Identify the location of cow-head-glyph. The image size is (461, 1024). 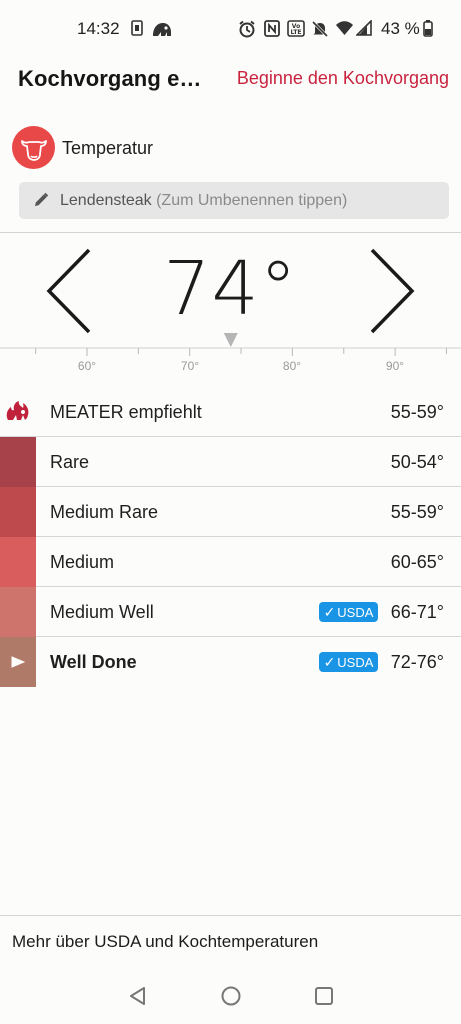
(33, 150).